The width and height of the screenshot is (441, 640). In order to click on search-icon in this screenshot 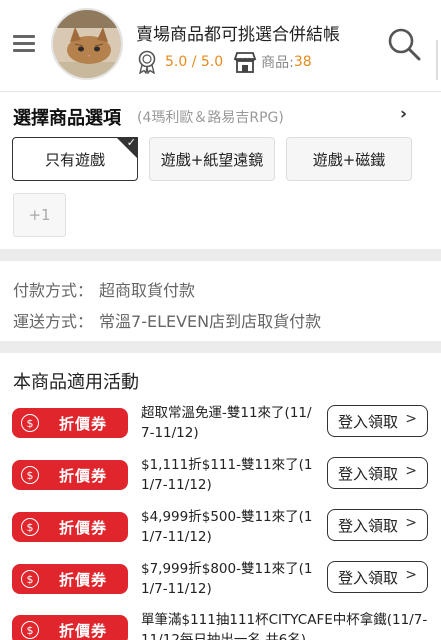, I will do `click(404, 44)`.